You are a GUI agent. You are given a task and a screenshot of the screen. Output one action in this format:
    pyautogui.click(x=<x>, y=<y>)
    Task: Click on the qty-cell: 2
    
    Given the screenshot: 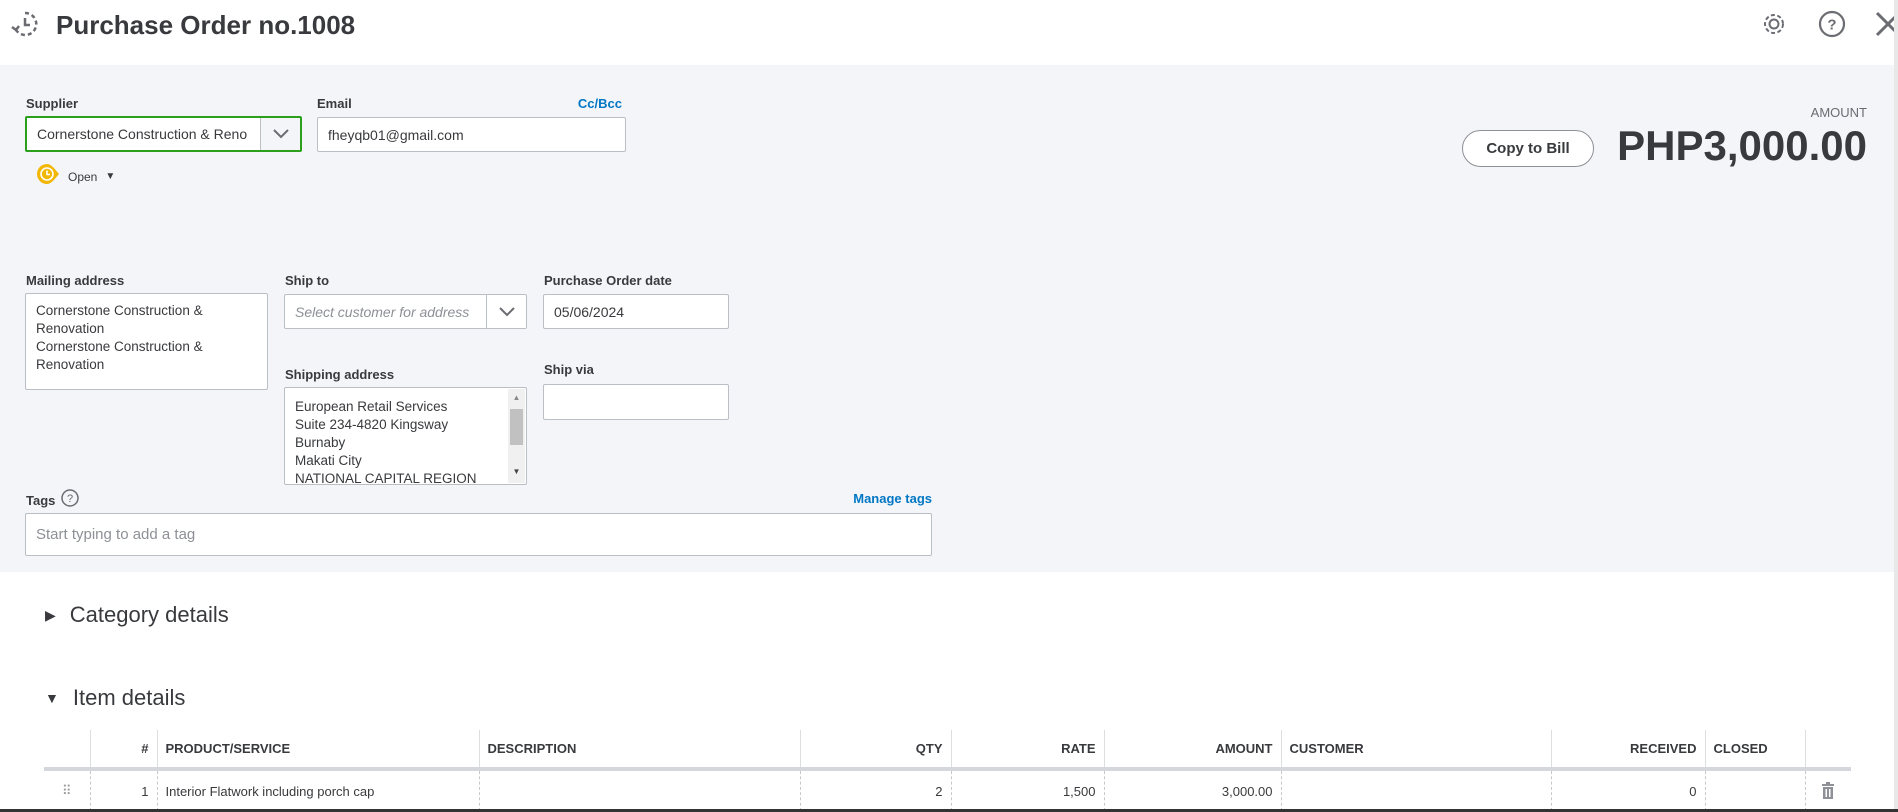 What is the action you would take?
    pyautogui.click(x=875, y=790)
    